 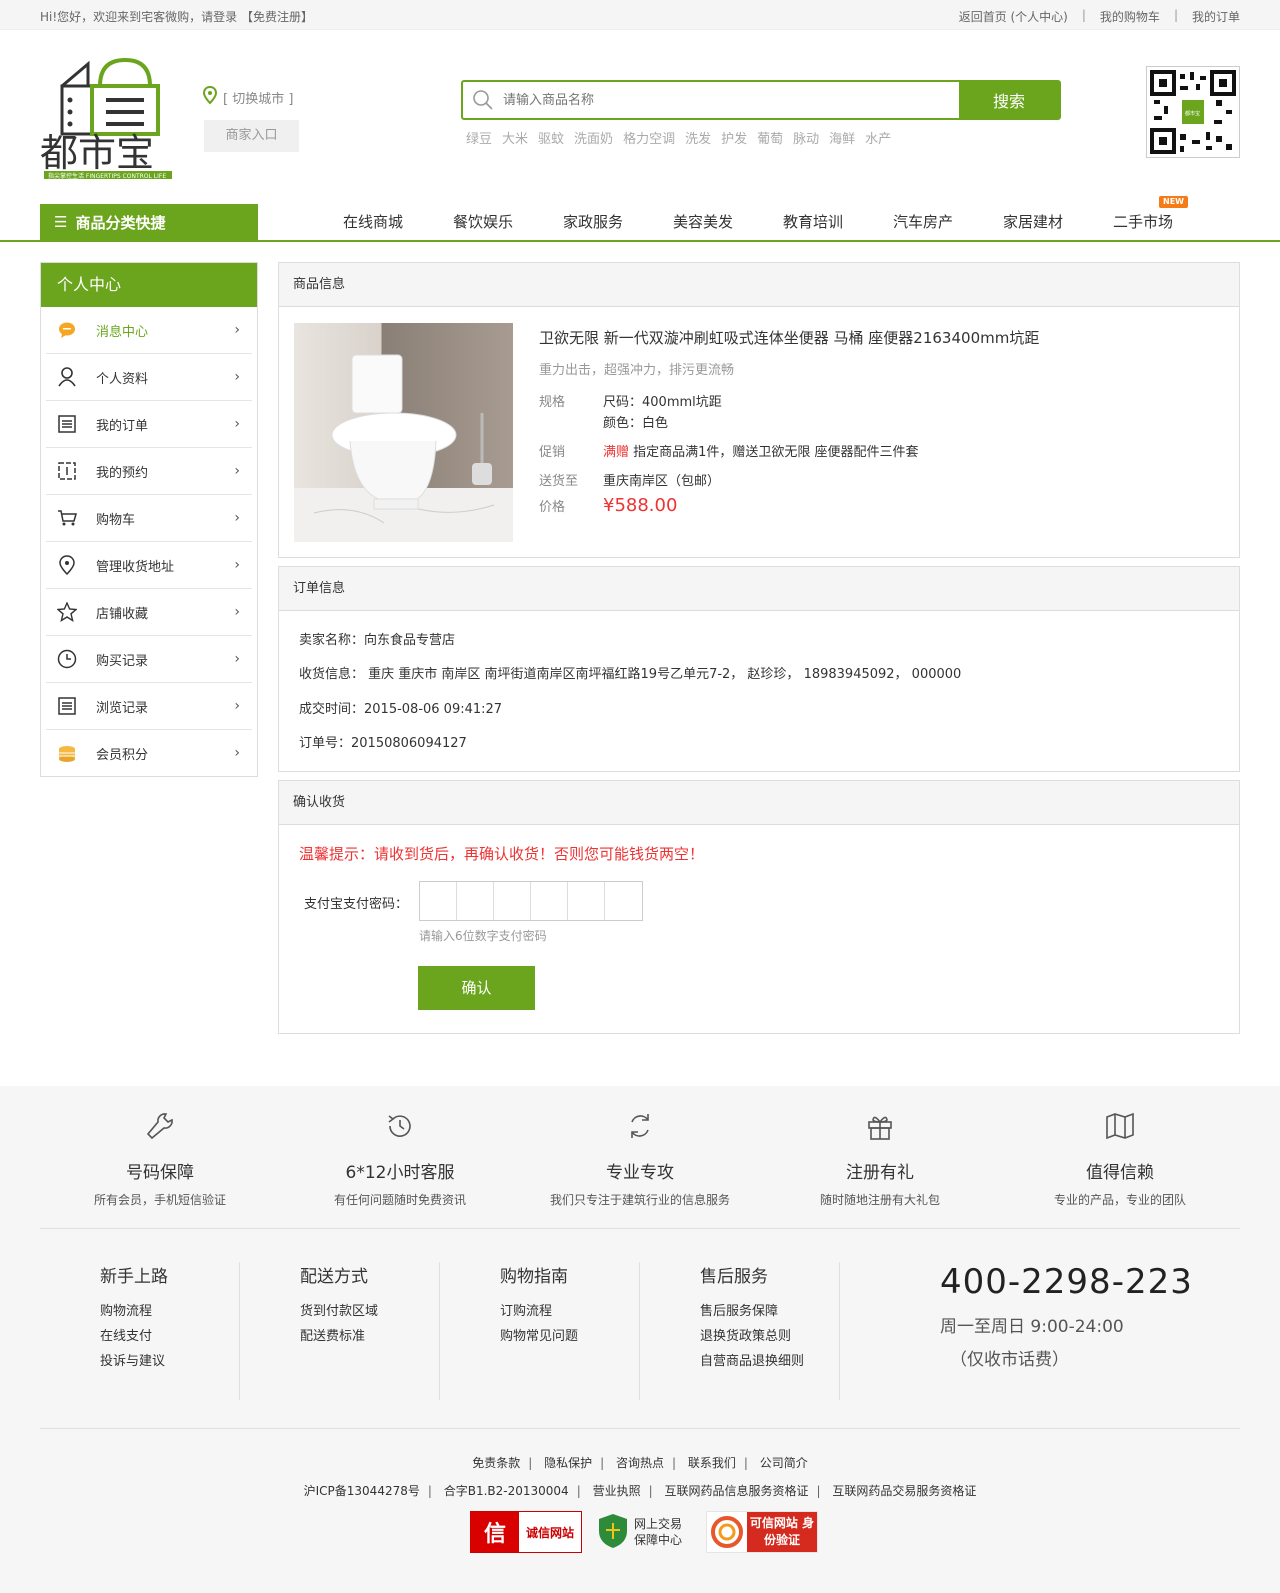 What do you see at coordinates (904, 1491) in the screenshot?
I see `footer-link: 互联网药品交易服务资格证` at bounding box center [904, 1491].